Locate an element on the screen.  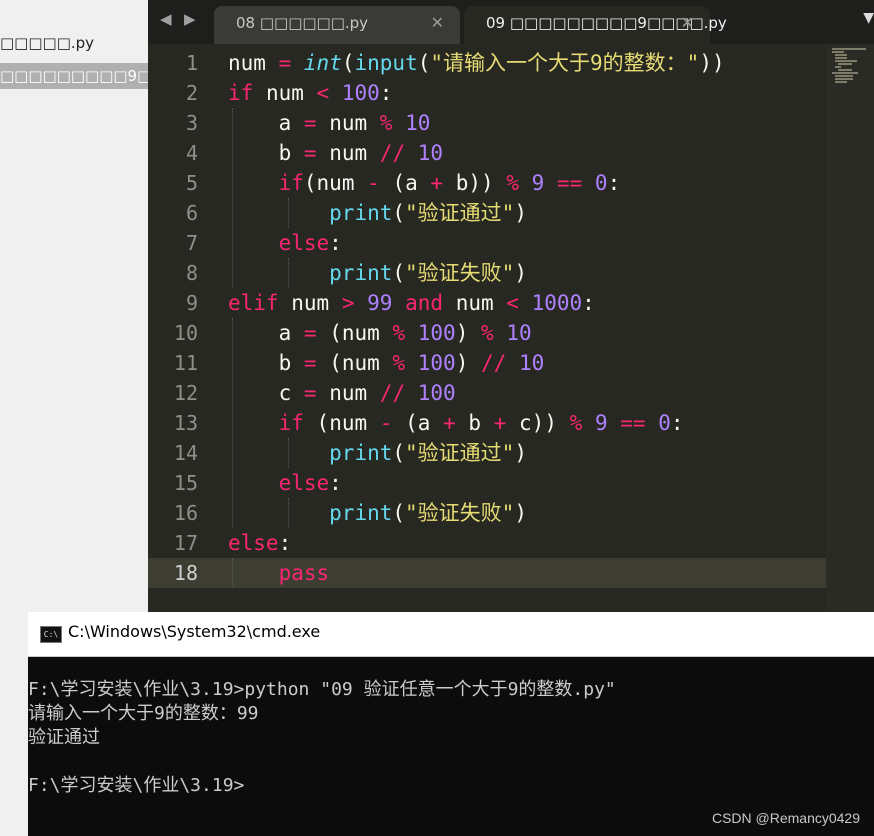
terminal-title: C:\Windows\System32\cmd.exe is located at coordinates (194, 631).